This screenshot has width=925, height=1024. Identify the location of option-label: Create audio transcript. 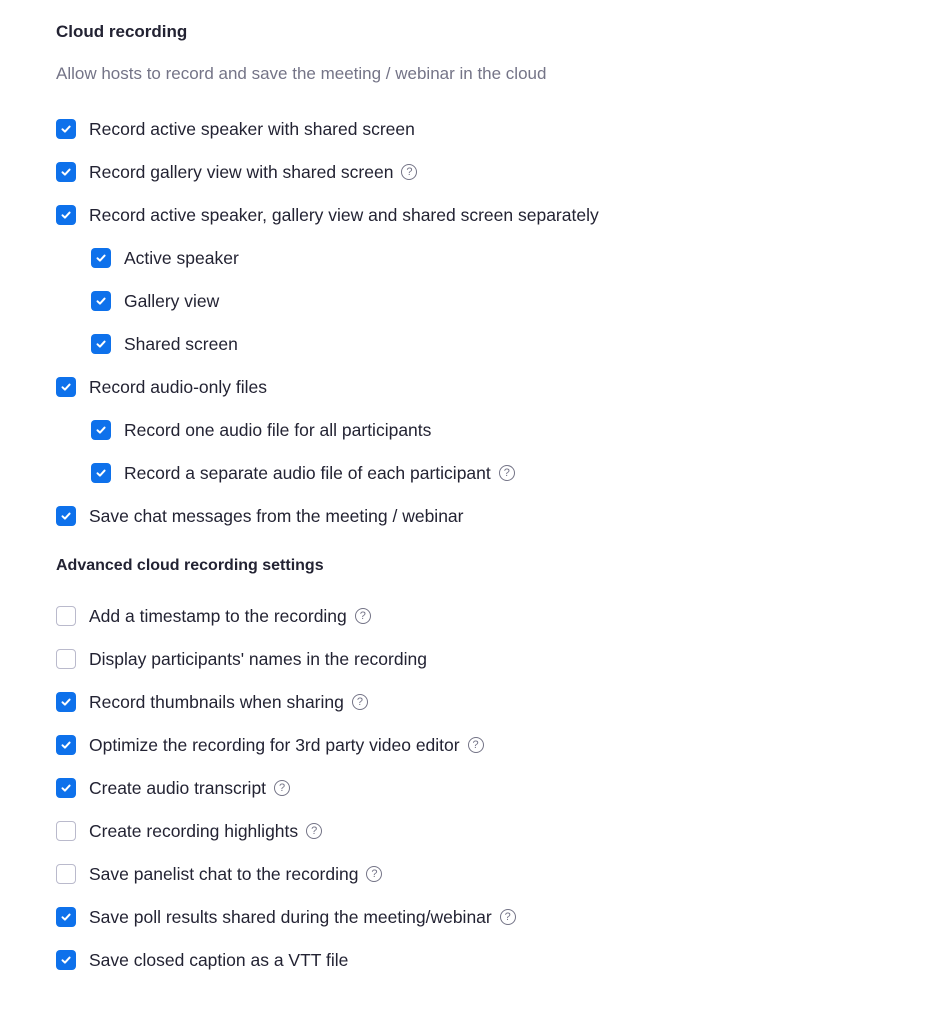
(177, 788).